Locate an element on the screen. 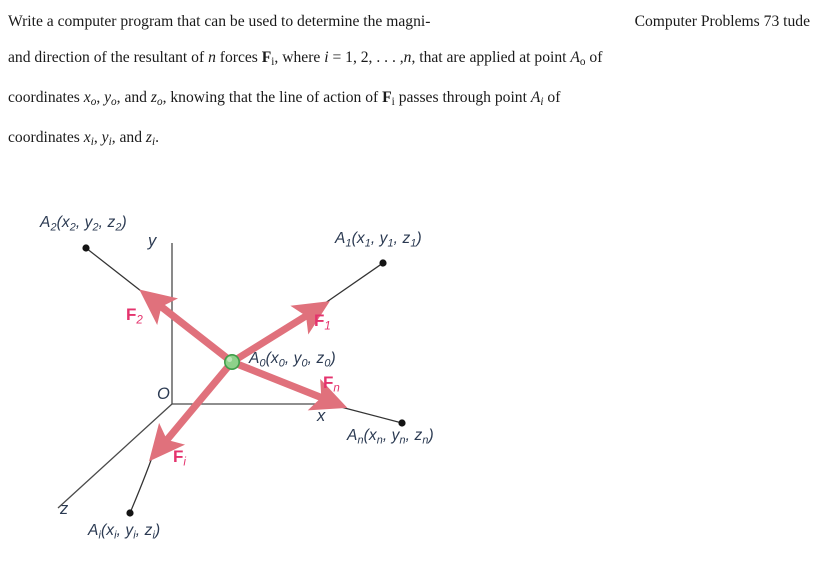 The width and height of the screenshot is (818, 584). leader-line-Ai is located at coordinates (143, 479).